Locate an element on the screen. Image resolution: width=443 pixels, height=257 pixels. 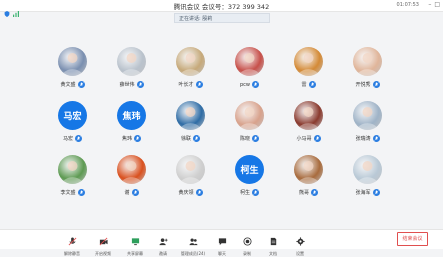
document-button: 文档 is located at coordinates (273, 243).